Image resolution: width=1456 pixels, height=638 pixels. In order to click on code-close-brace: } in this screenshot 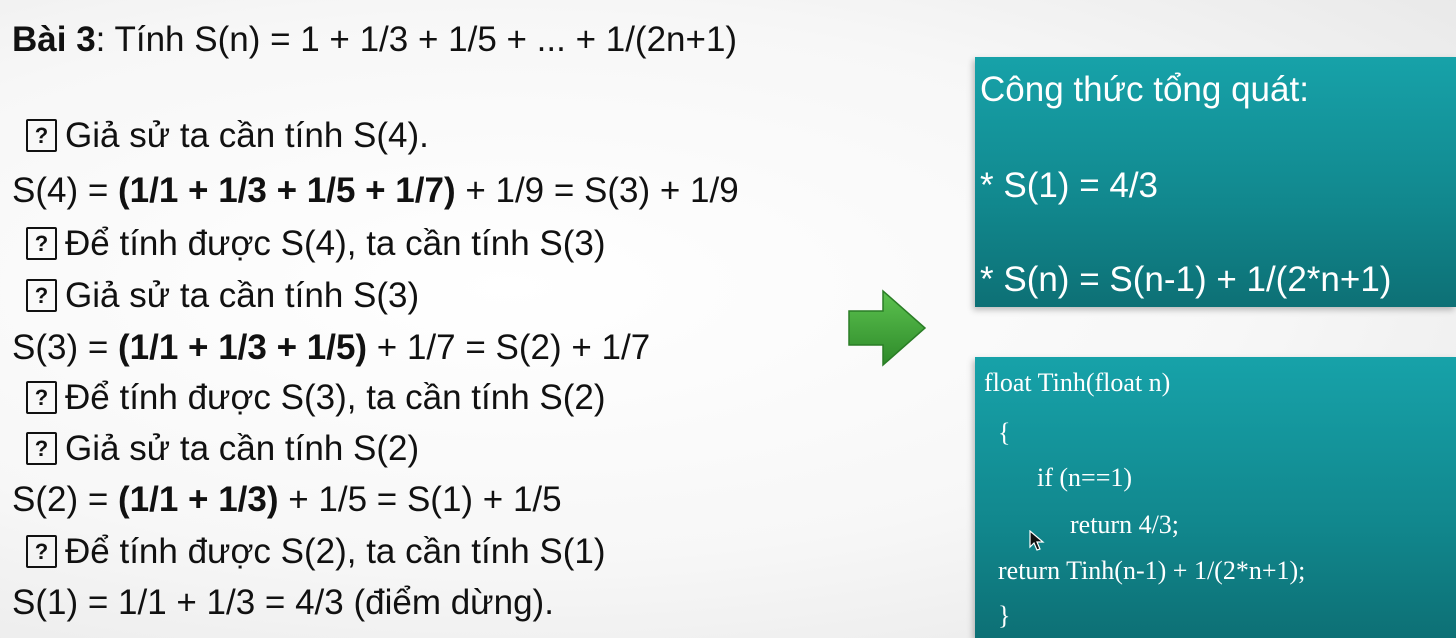, I will do `click(1004, 615)`.